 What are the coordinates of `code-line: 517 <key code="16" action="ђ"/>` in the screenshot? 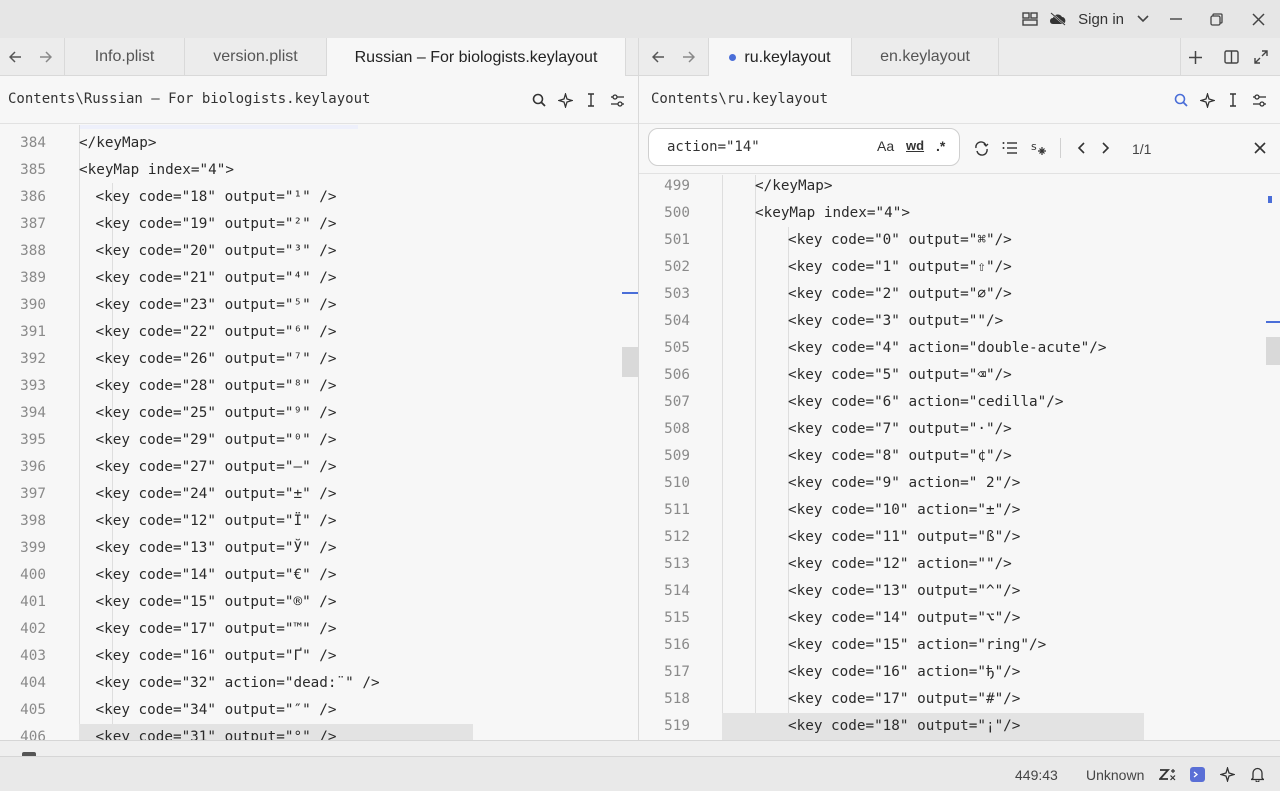 It's located at (959, 672).